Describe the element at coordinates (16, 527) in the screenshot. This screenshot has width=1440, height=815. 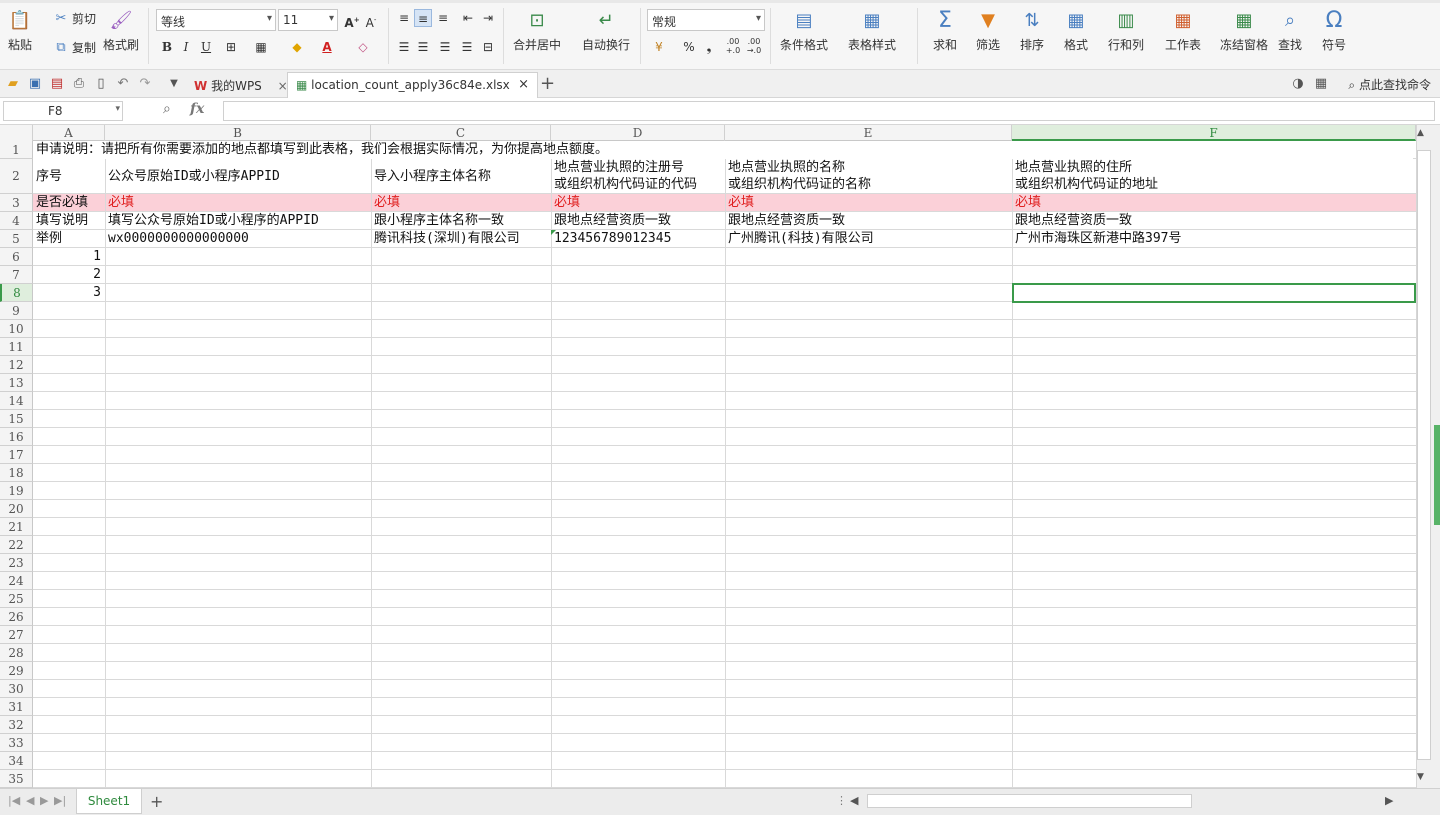
I see `row-header-21: 21` at that location.